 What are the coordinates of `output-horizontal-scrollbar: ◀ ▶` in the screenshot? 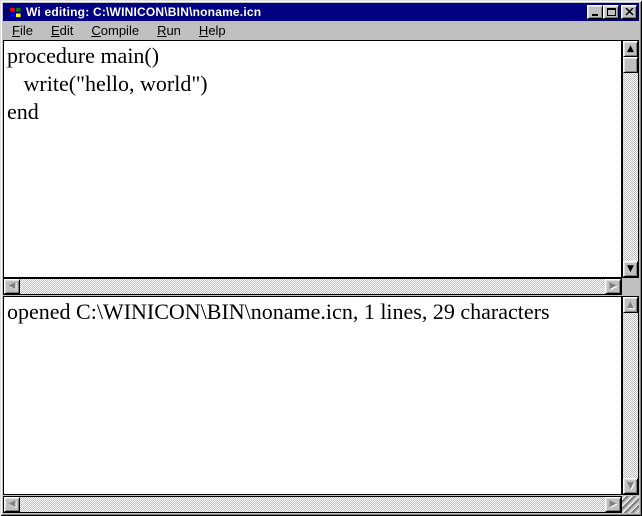 It's located at (312, 504).